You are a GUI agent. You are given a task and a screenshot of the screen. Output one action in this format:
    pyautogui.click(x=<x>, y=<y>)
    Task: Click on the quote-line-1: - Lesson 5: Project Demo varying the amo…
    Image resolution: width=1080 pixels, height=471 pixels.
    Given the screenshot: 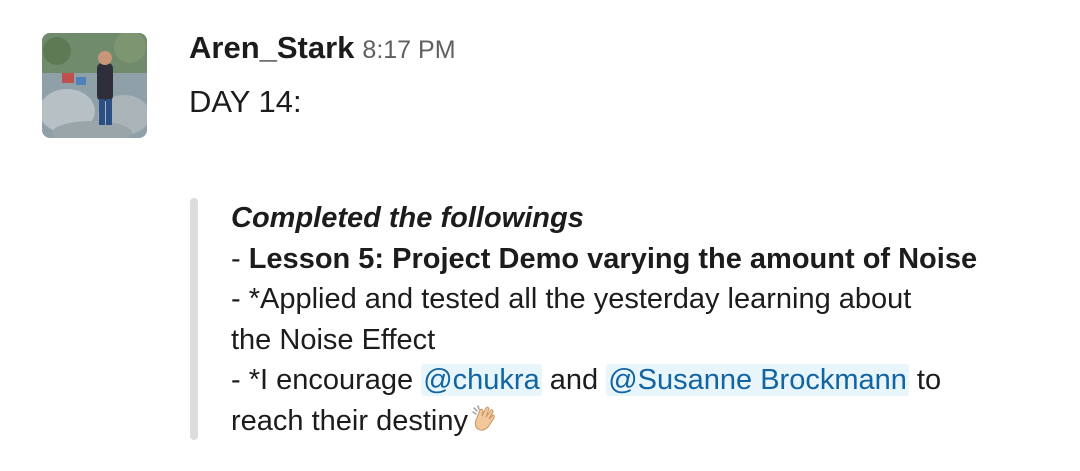 What is the action you would take?
    pyautogui.click(x=646, y=259)
    